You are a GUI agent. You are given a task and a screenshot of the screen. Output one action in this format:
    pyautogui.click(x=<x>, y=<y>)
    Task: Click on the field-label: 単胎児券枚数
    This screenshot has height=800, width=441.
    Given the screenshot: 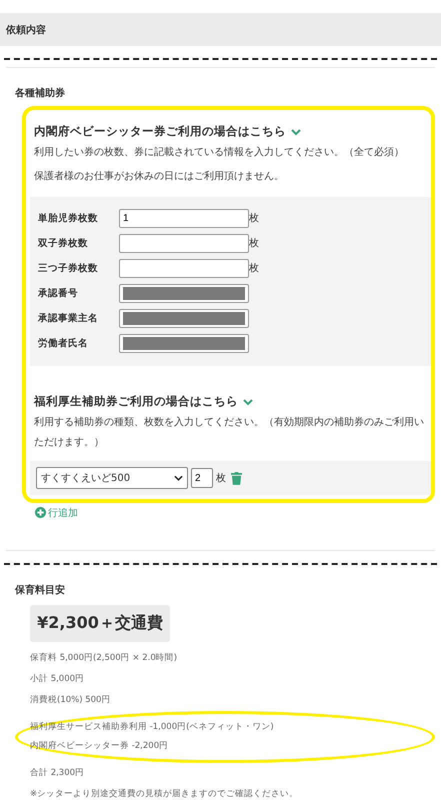 What is the action you would take?
    pyautogui.click(x=68, y=218)
    